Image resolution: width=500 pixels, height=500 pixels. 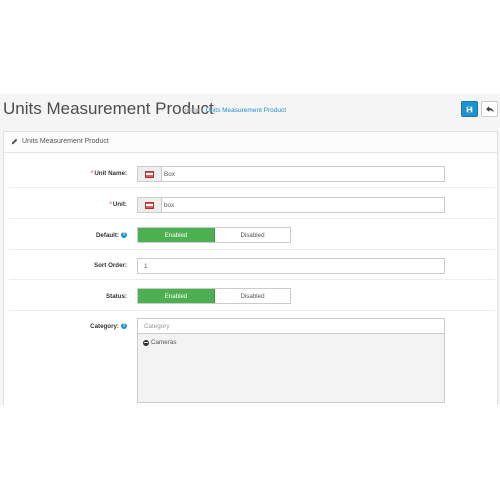 I want to click on minus-circle-icon, so click(x=146, y=342).